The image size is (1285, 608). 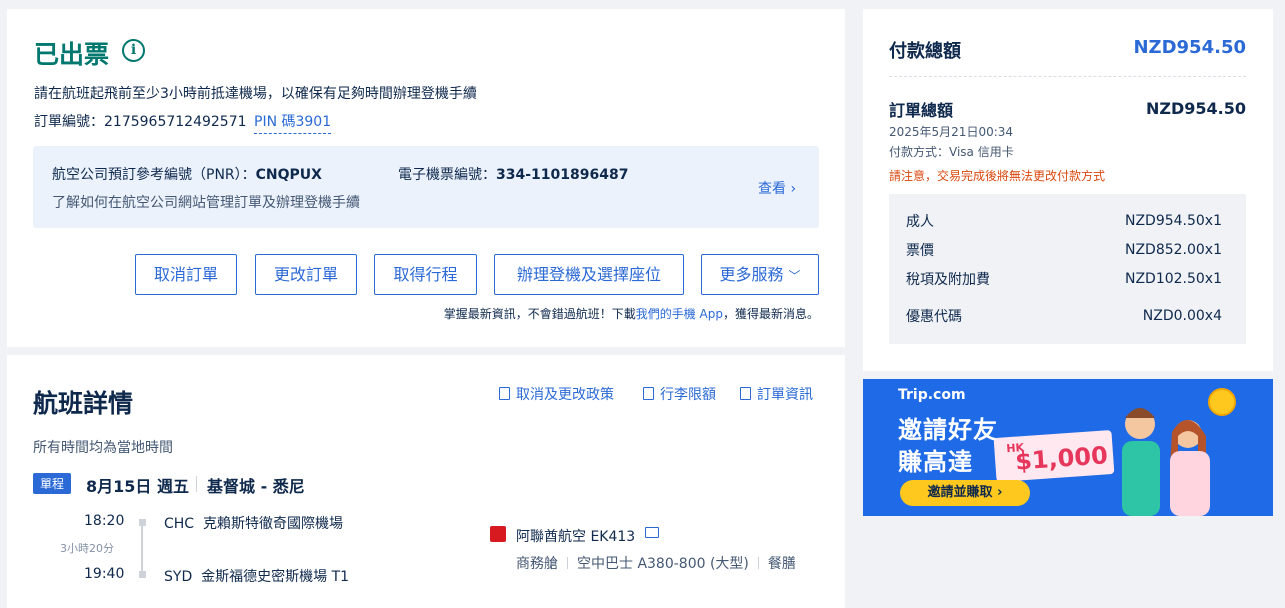 What do you see at coordinates (663, 564) in the screenshot?
I see `aircraft-type: 空中巴士 A380-800 (大型)` at bounding box center [663, 564].